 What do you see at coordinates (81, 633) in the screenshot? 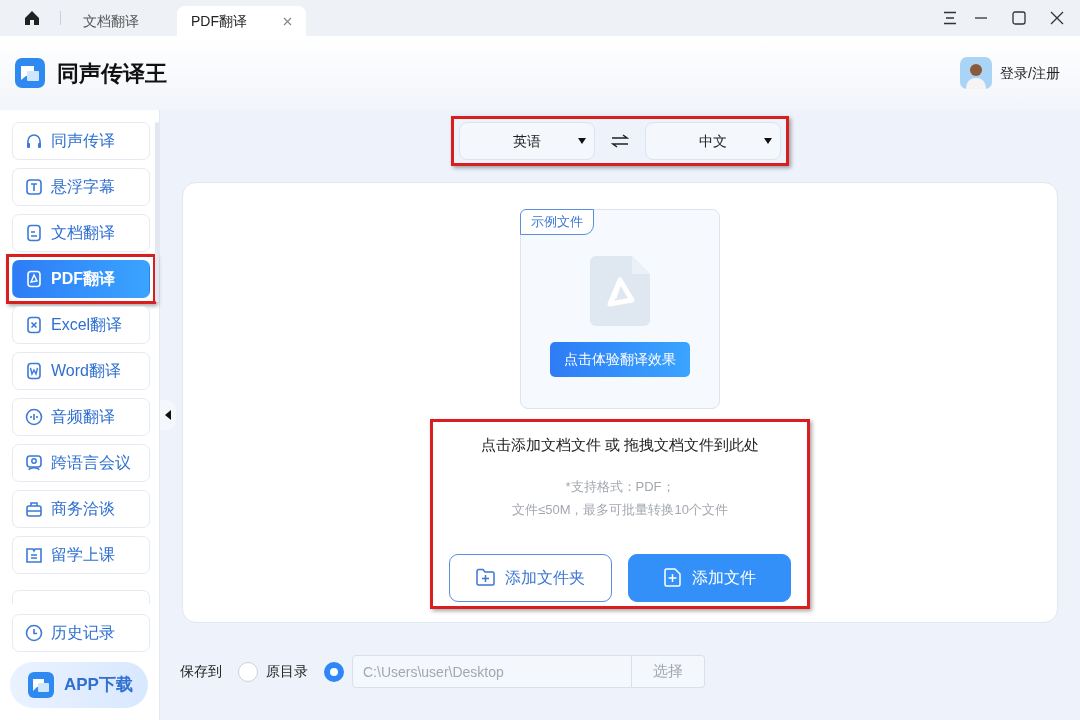
I see `sidebar-item: 历史记录` at bounding box center [81, 633].